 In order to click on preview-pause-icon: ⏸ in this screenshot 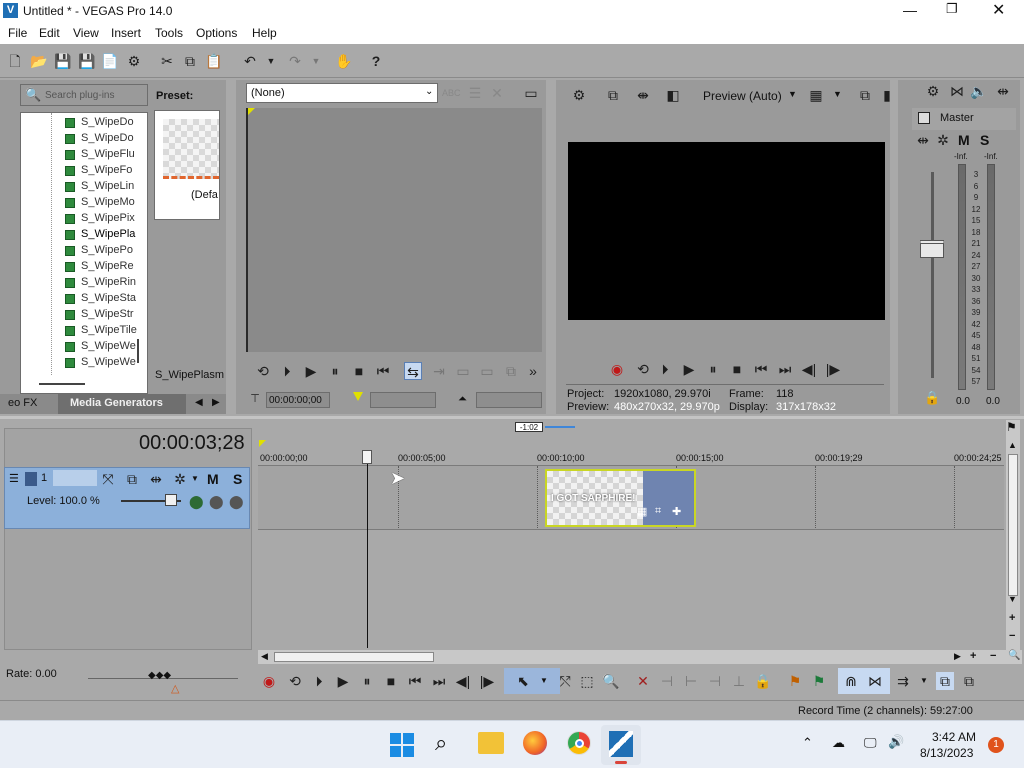, I will do `click(713, 369)`.